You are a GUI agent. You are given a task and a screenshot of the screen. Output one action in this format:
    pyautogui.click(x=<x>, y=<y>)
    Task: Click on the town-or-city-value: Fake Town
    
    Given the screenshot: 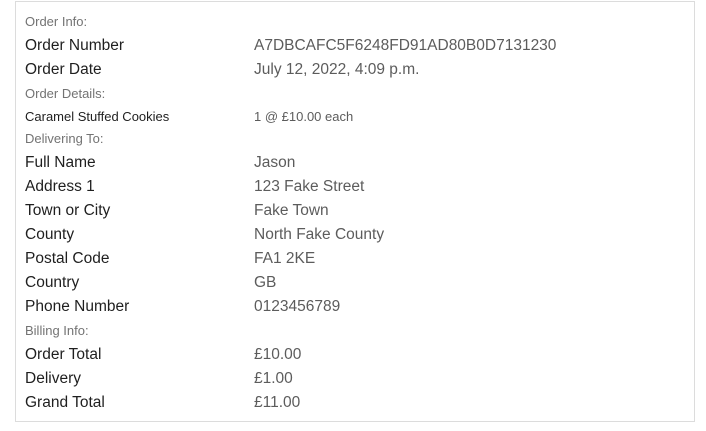 What is the action you would take?
    pyautogui.click(x=291, y=210)
    